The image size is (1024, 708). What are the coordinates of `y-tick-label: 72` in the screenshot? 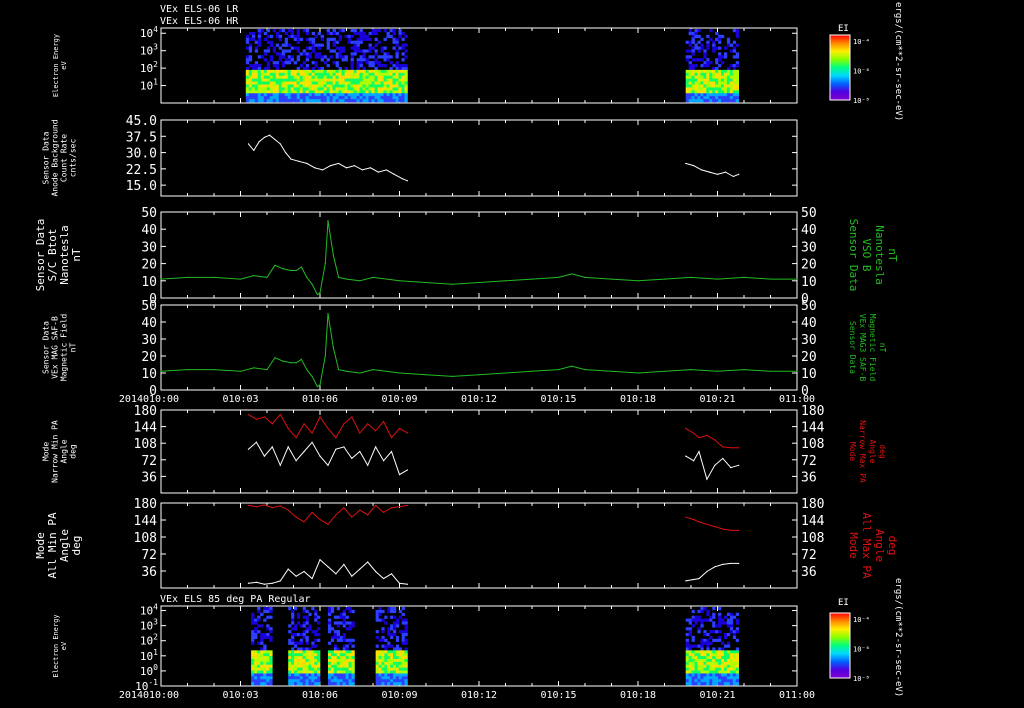 It's located at (149, 461).